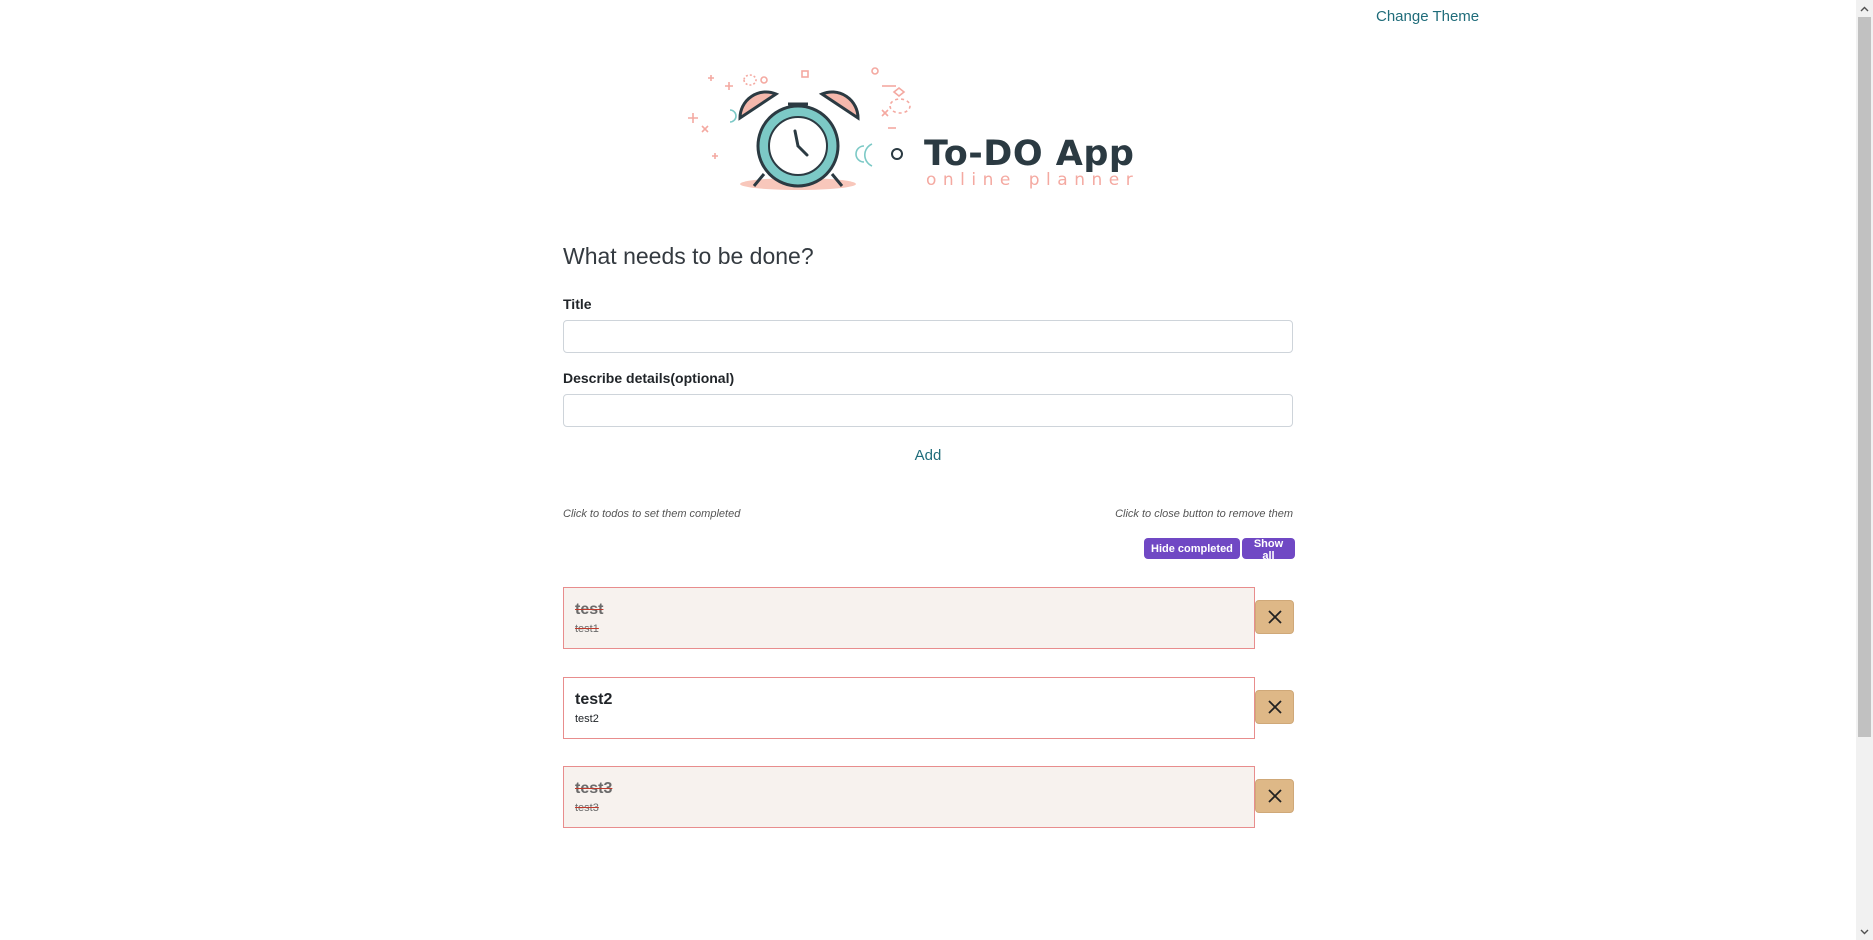 The width and height of the screenshot is (1873, 940). Describe the element at coordinates (589, 609) in the screenshot. I see `todo-title: test` at that location.